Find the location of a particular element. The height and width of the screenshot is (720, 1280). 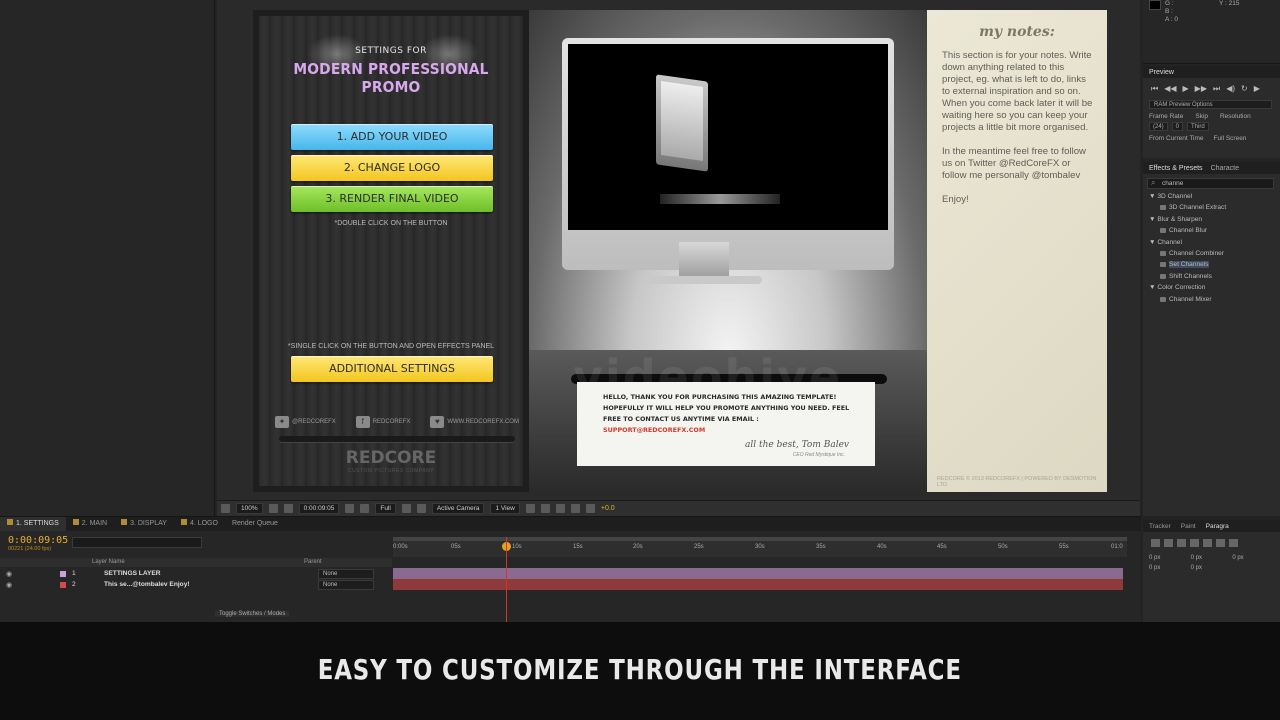

playhead is located at coordinates (506, 579).